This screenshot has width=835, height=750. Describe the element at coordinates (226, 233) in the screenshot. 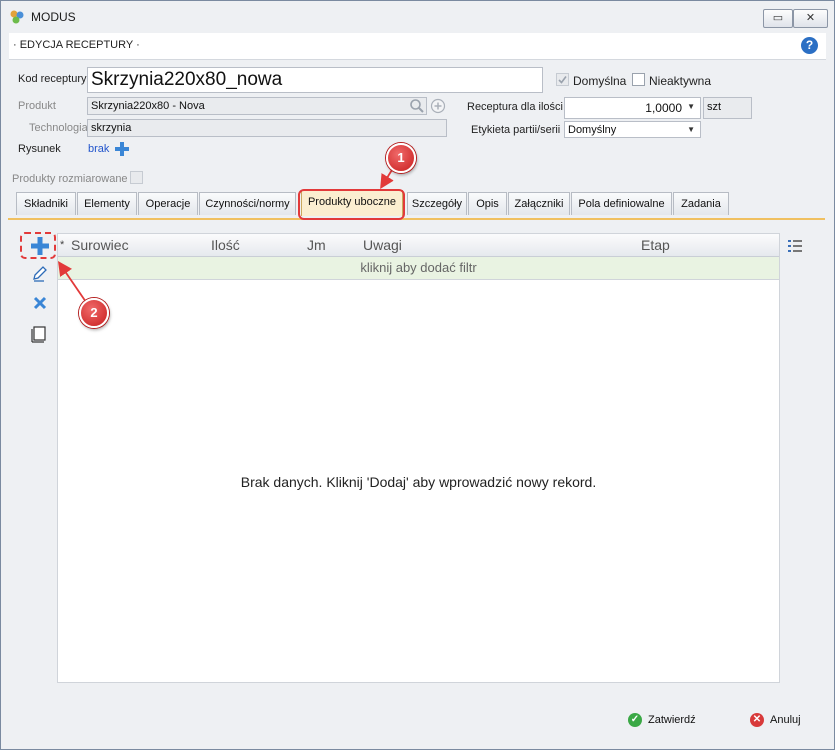

I see `annotation-arrows` at that location.